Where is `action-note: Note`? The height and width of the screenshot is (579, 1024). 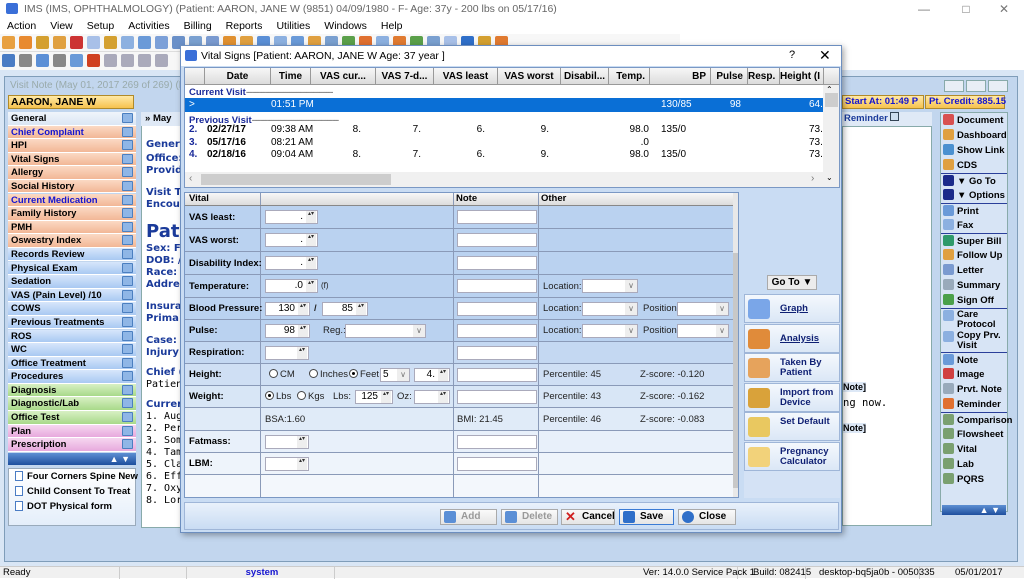 action-note: Note is located at coordinates (974, 359).